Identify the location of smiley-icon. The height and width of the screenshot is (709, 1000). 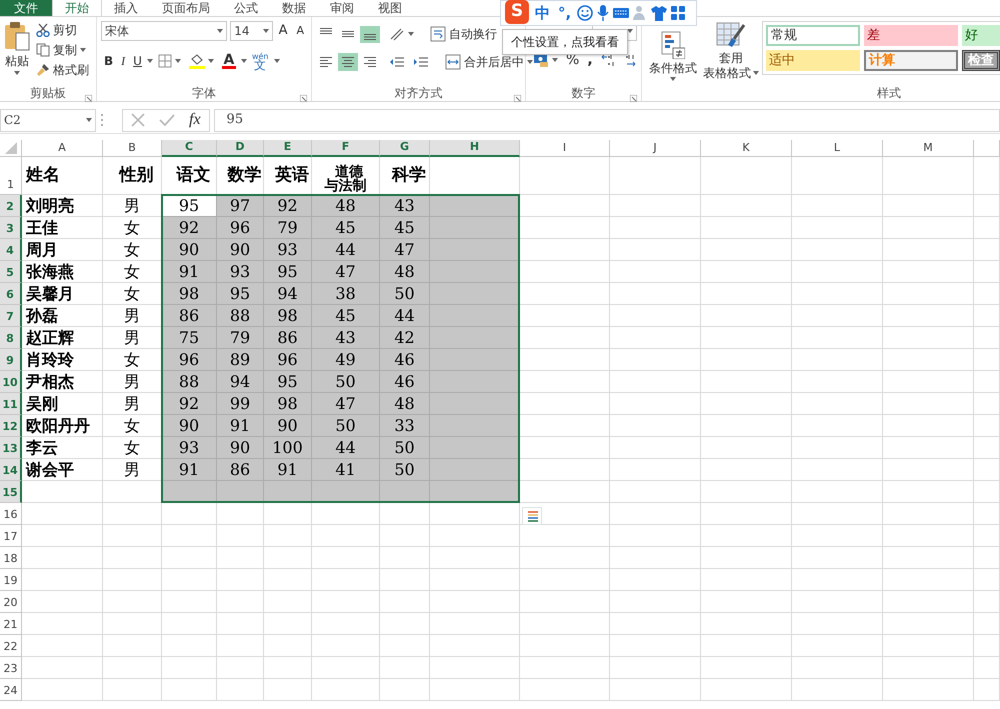
(585, 13).